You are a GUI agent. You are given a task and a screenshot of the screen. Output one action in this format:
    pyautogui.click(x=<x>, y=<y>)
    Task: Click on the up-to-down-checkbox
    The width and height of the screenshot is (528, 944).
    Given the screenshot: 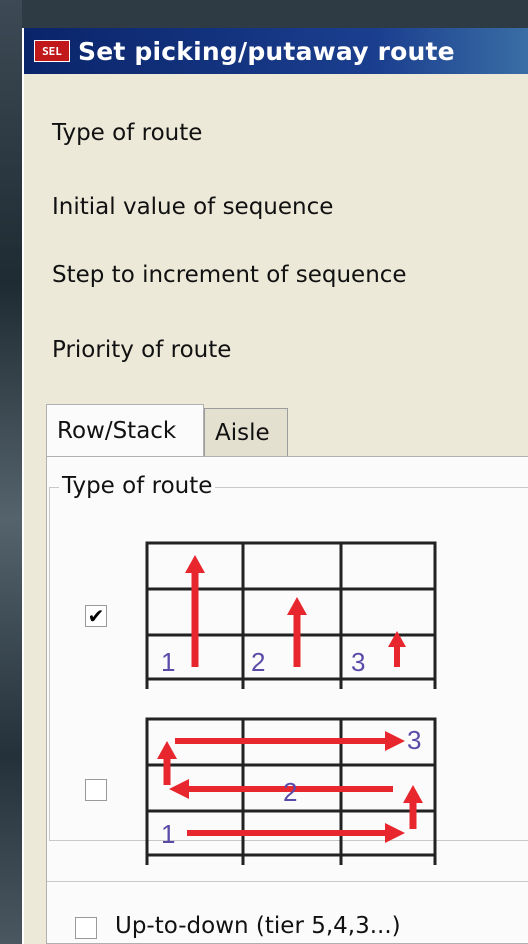 What is the action you would take?
    pyautogui.click(x=86, y=928)
    